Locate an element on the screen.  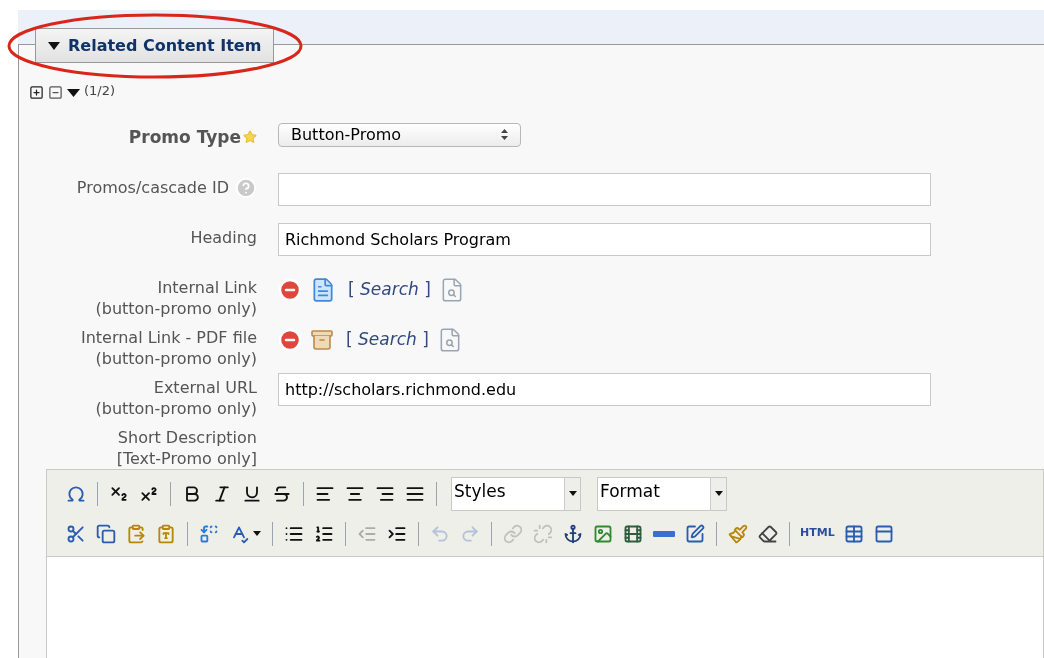
section-tab: Related Content Item is located at coordinates (155, 45).